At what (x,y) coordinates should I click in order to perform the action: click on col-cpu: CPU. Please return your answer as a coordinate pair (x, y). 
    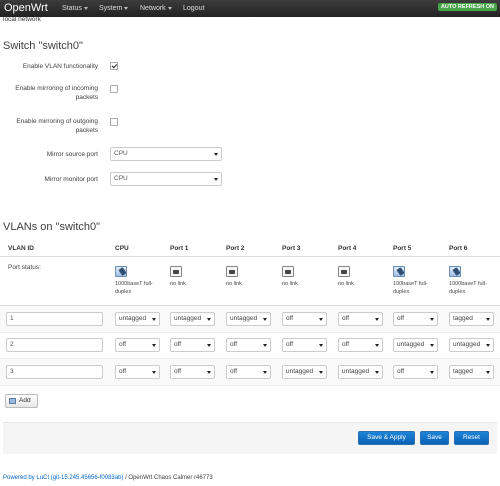
    Looking at the image, I should click on (122, 248).